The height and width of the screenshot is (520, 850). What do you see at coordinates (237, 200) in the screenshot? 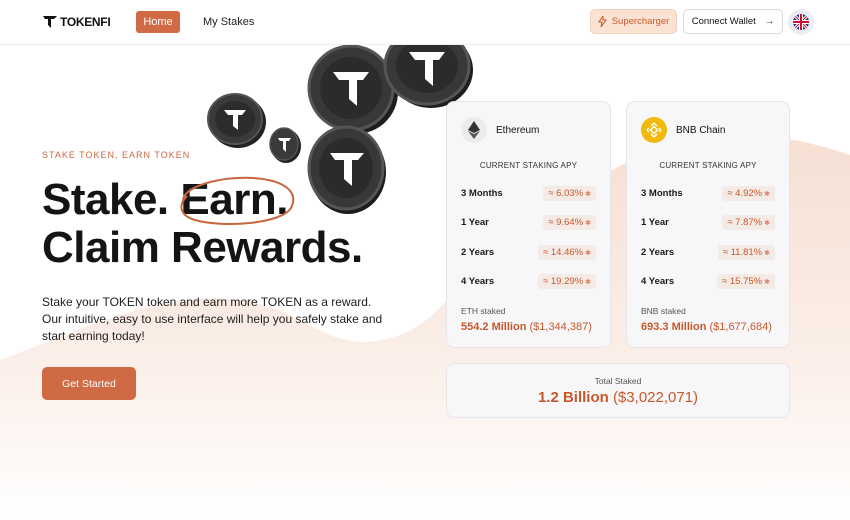
I see `earn-highlight-circle` at bounding box center [237, 200].